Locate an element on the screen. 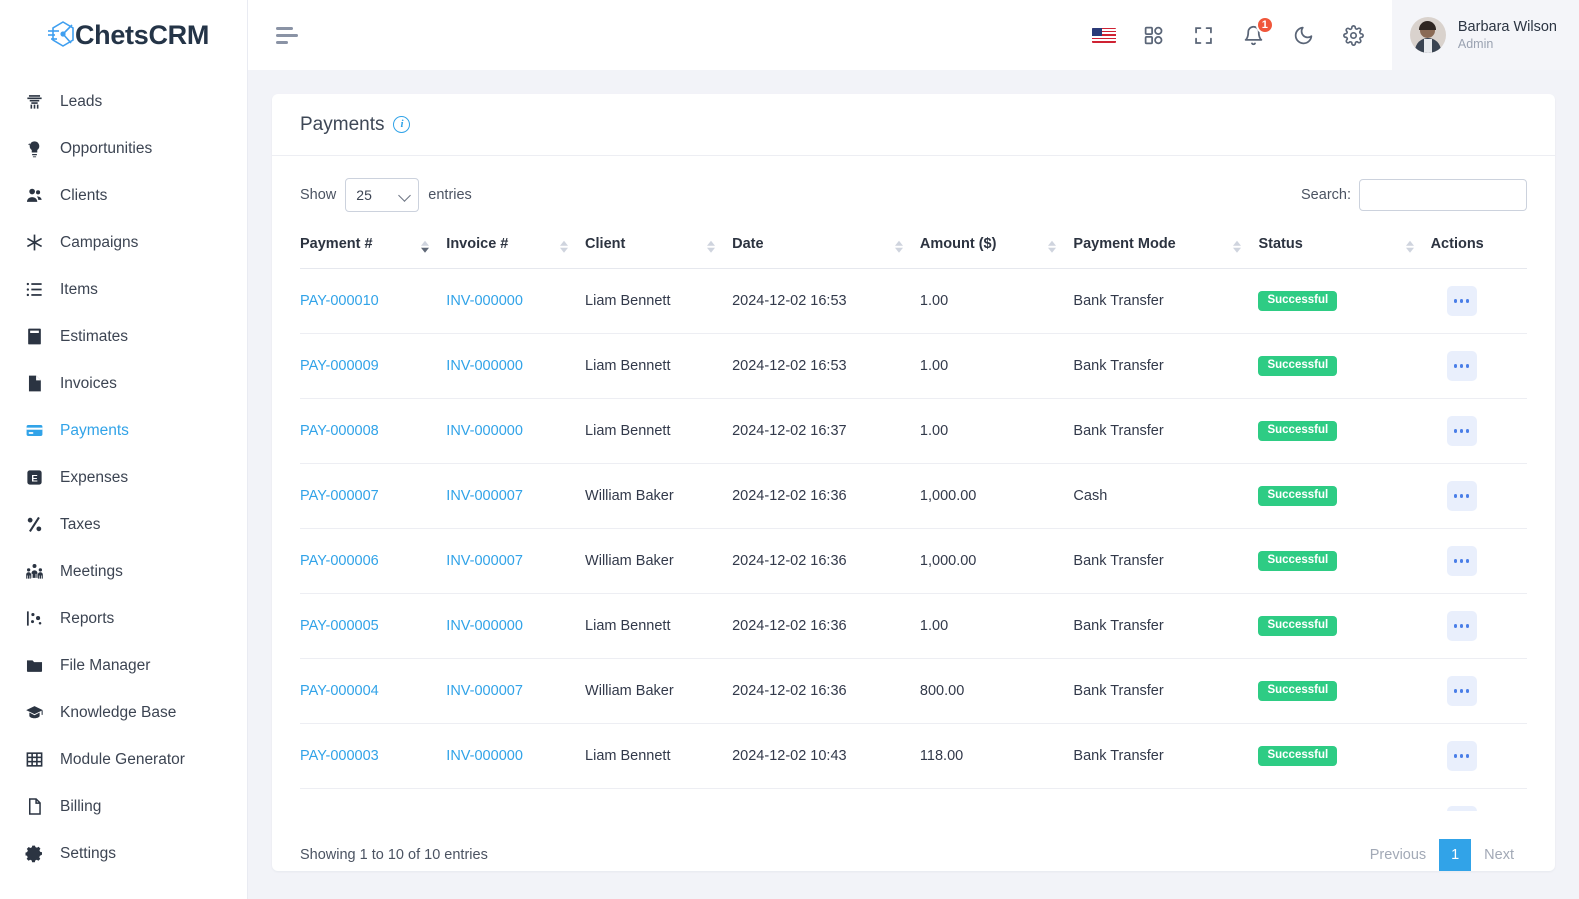 This screenshot has width=1579, height=899. sidebar-item-label: Estimates is located at coordinates (94, 336).